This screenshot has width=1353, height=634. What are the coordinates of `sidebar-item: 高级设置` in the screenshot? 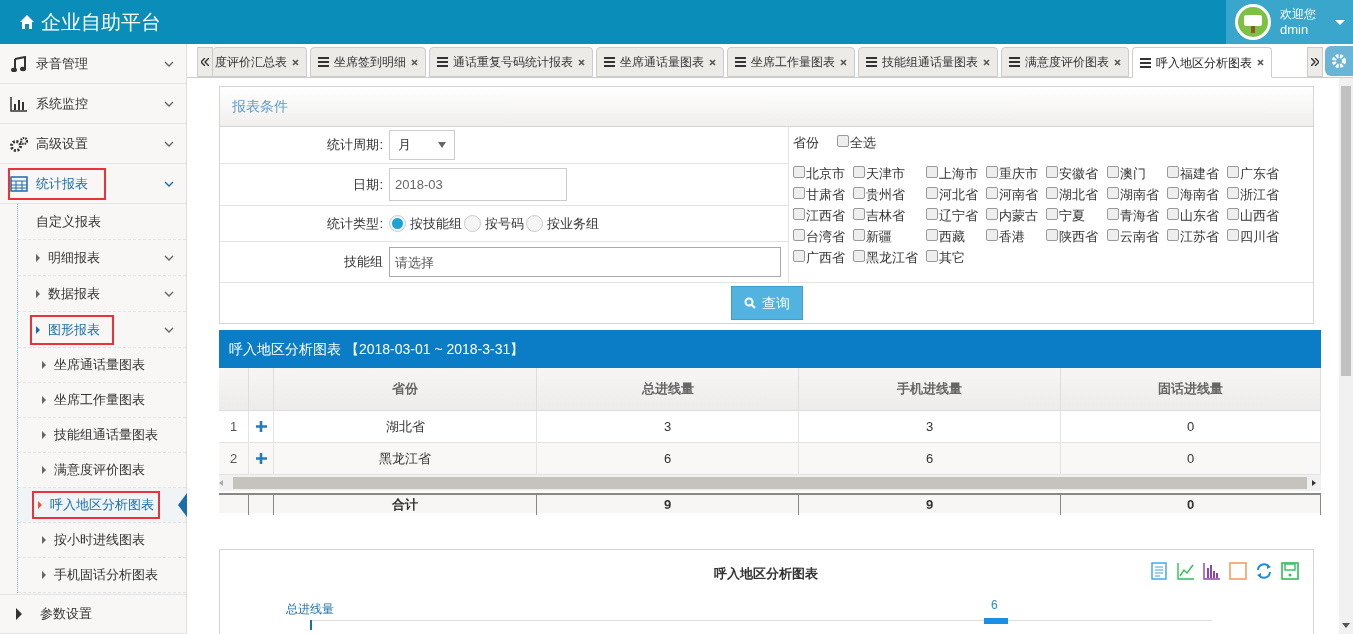 It's located at (51, 143).